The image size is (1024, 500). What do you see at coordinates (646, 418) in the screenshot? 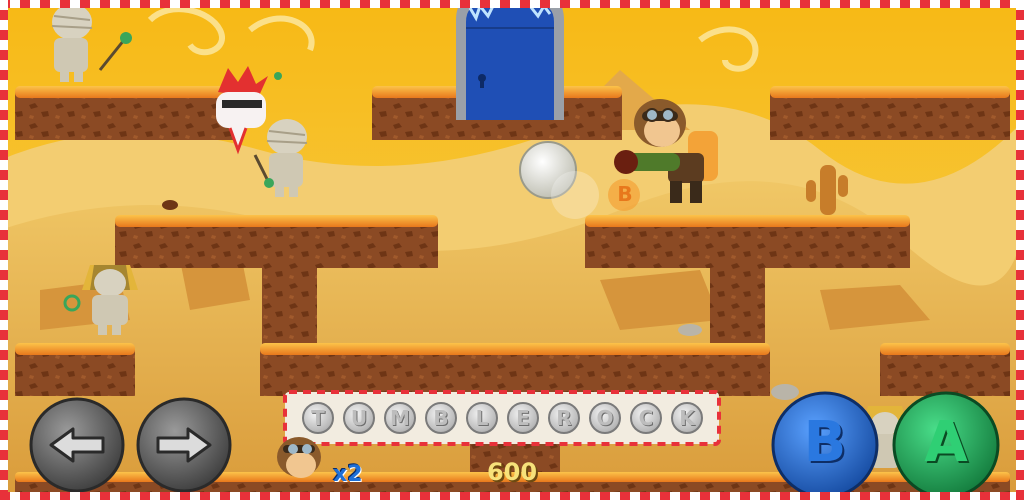
I see `word-letter-tile: C` at bounding box center [646, 418].